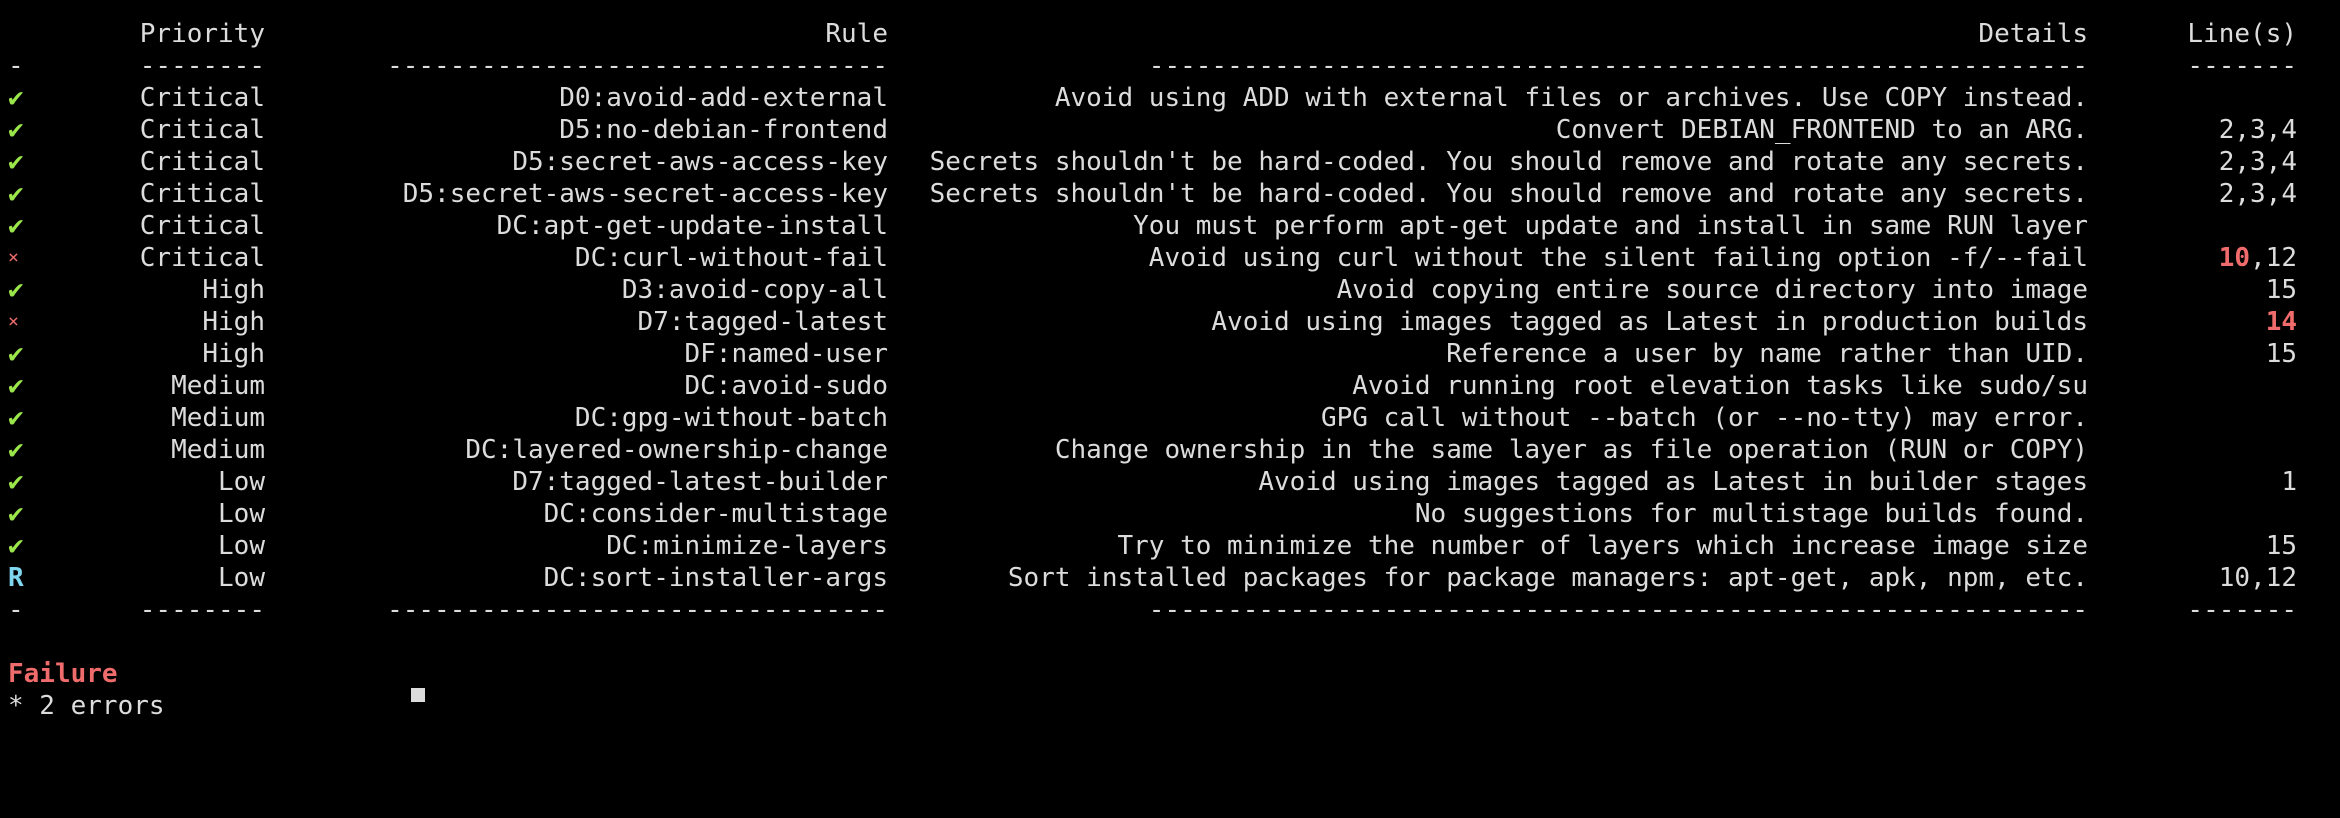 This screenshot has height=818, width=2340. What do you see at coordinates (2213, 322) in the screenshot?
I see `row-lines: 14` at bounding box center [2213, 322].